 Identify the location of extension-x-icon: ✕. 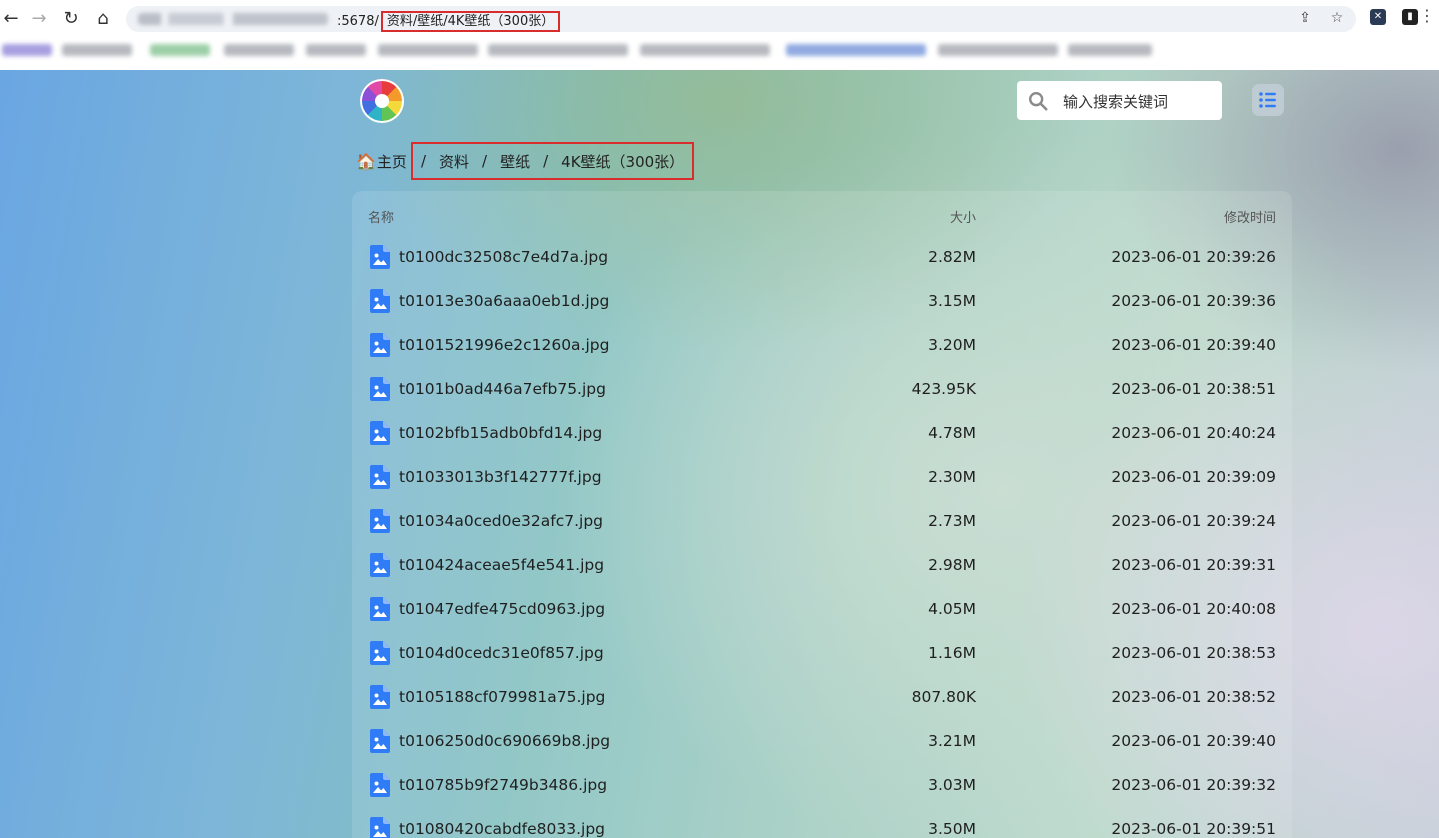
(1378, 17).